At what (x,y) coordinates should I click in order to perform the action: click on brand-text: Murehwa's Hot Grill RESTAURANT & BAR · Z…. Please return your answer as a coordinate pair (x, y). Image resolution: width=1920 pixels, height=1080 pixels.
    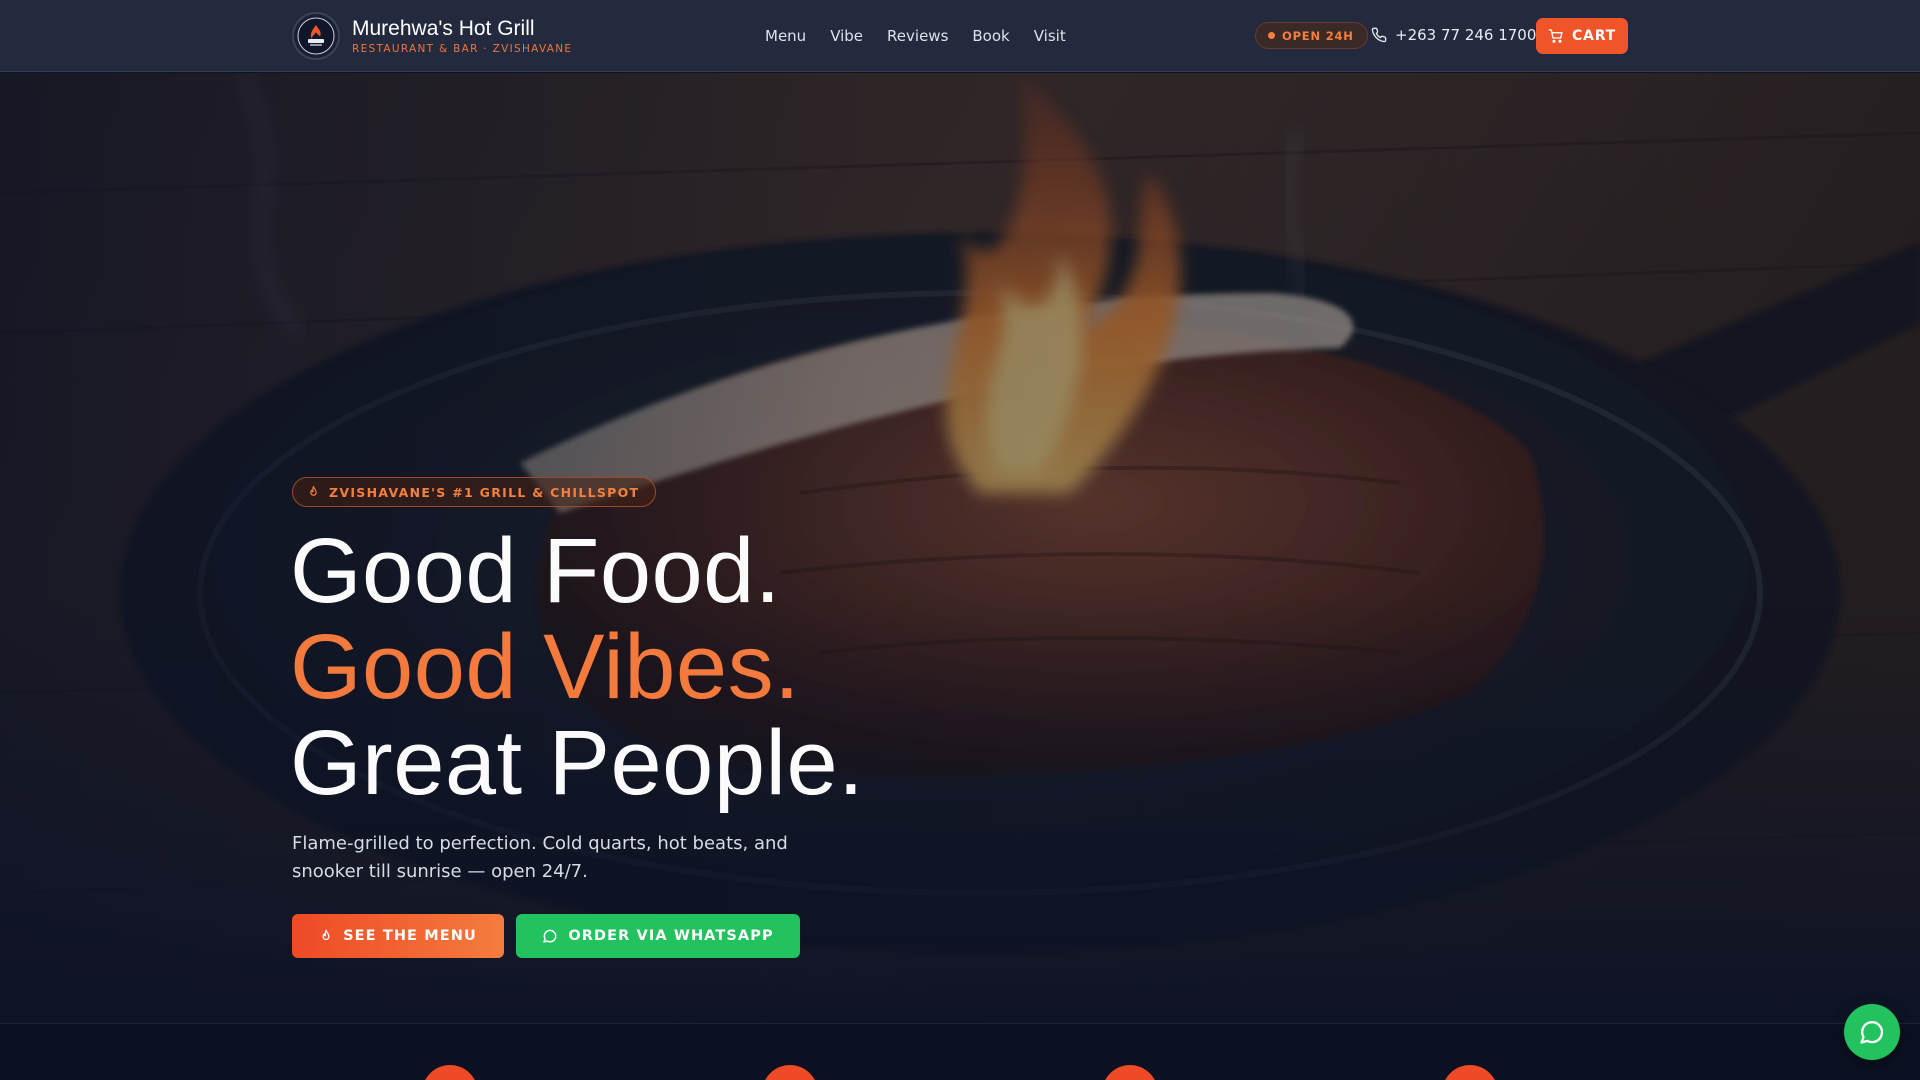
    Looking at the image, I should click on (462, 36).